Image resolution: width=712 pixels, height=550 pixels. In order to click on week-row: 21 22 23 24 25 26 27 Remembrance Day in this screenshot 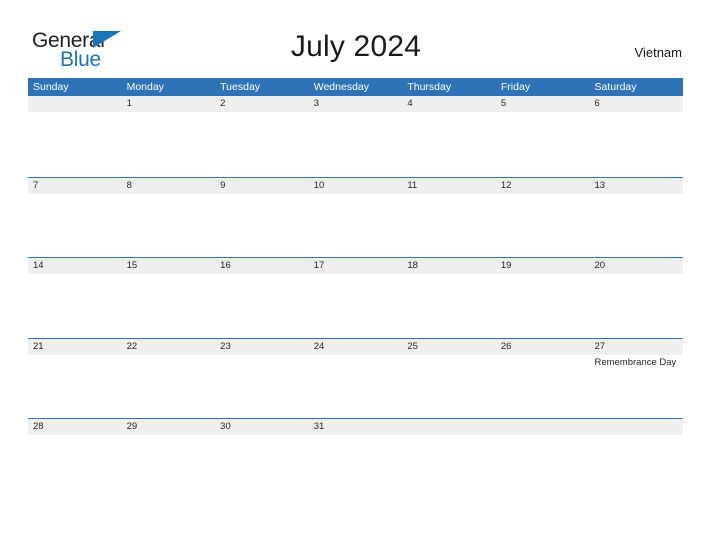, I will do `click(356, 377)`.